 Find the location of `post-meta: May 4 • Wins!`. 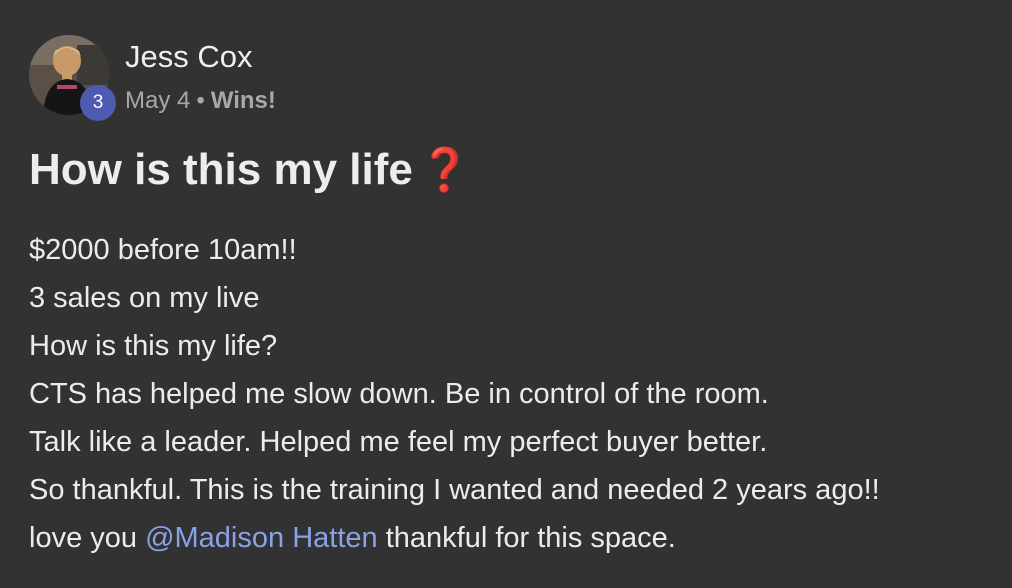

post-meta: May 4 • Wins! is located at coordinates (200, 101).